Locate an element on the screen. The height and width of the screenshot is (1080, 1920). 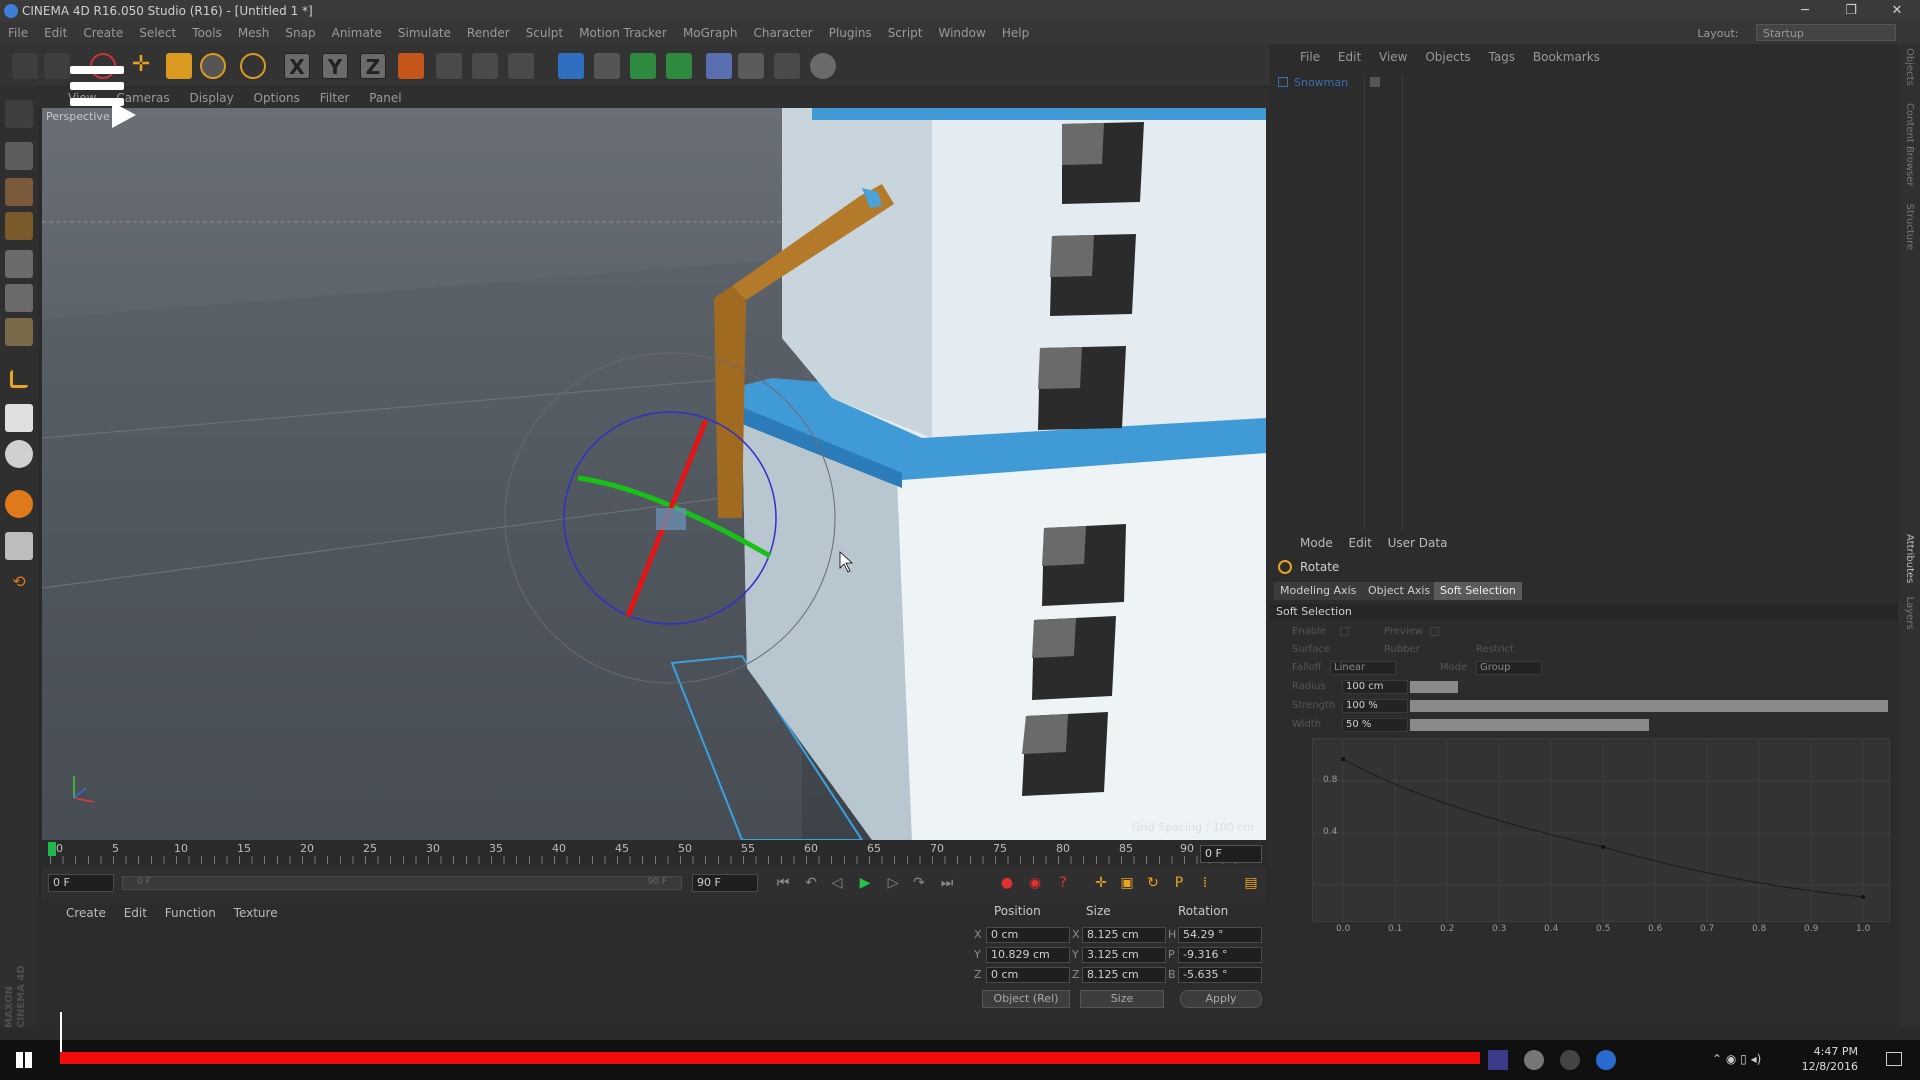
strength-field: 100 % is located at coordinates (1375, 706).